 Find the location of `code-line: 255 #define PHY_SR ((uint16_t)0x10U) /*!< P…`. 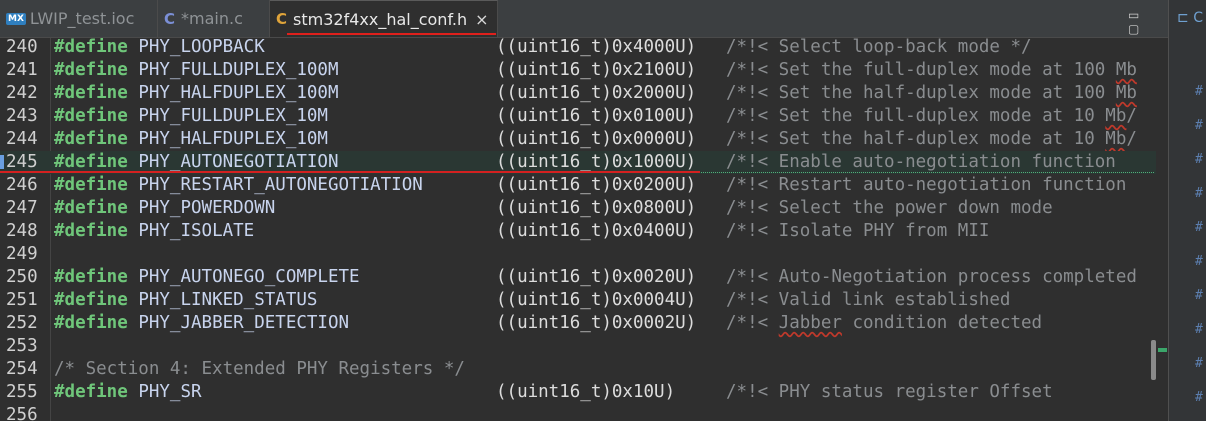

code-line: 255 #define PHY_SR ((uint16_t)0x10U) /*!< P… is located at coordinates (578, 392).